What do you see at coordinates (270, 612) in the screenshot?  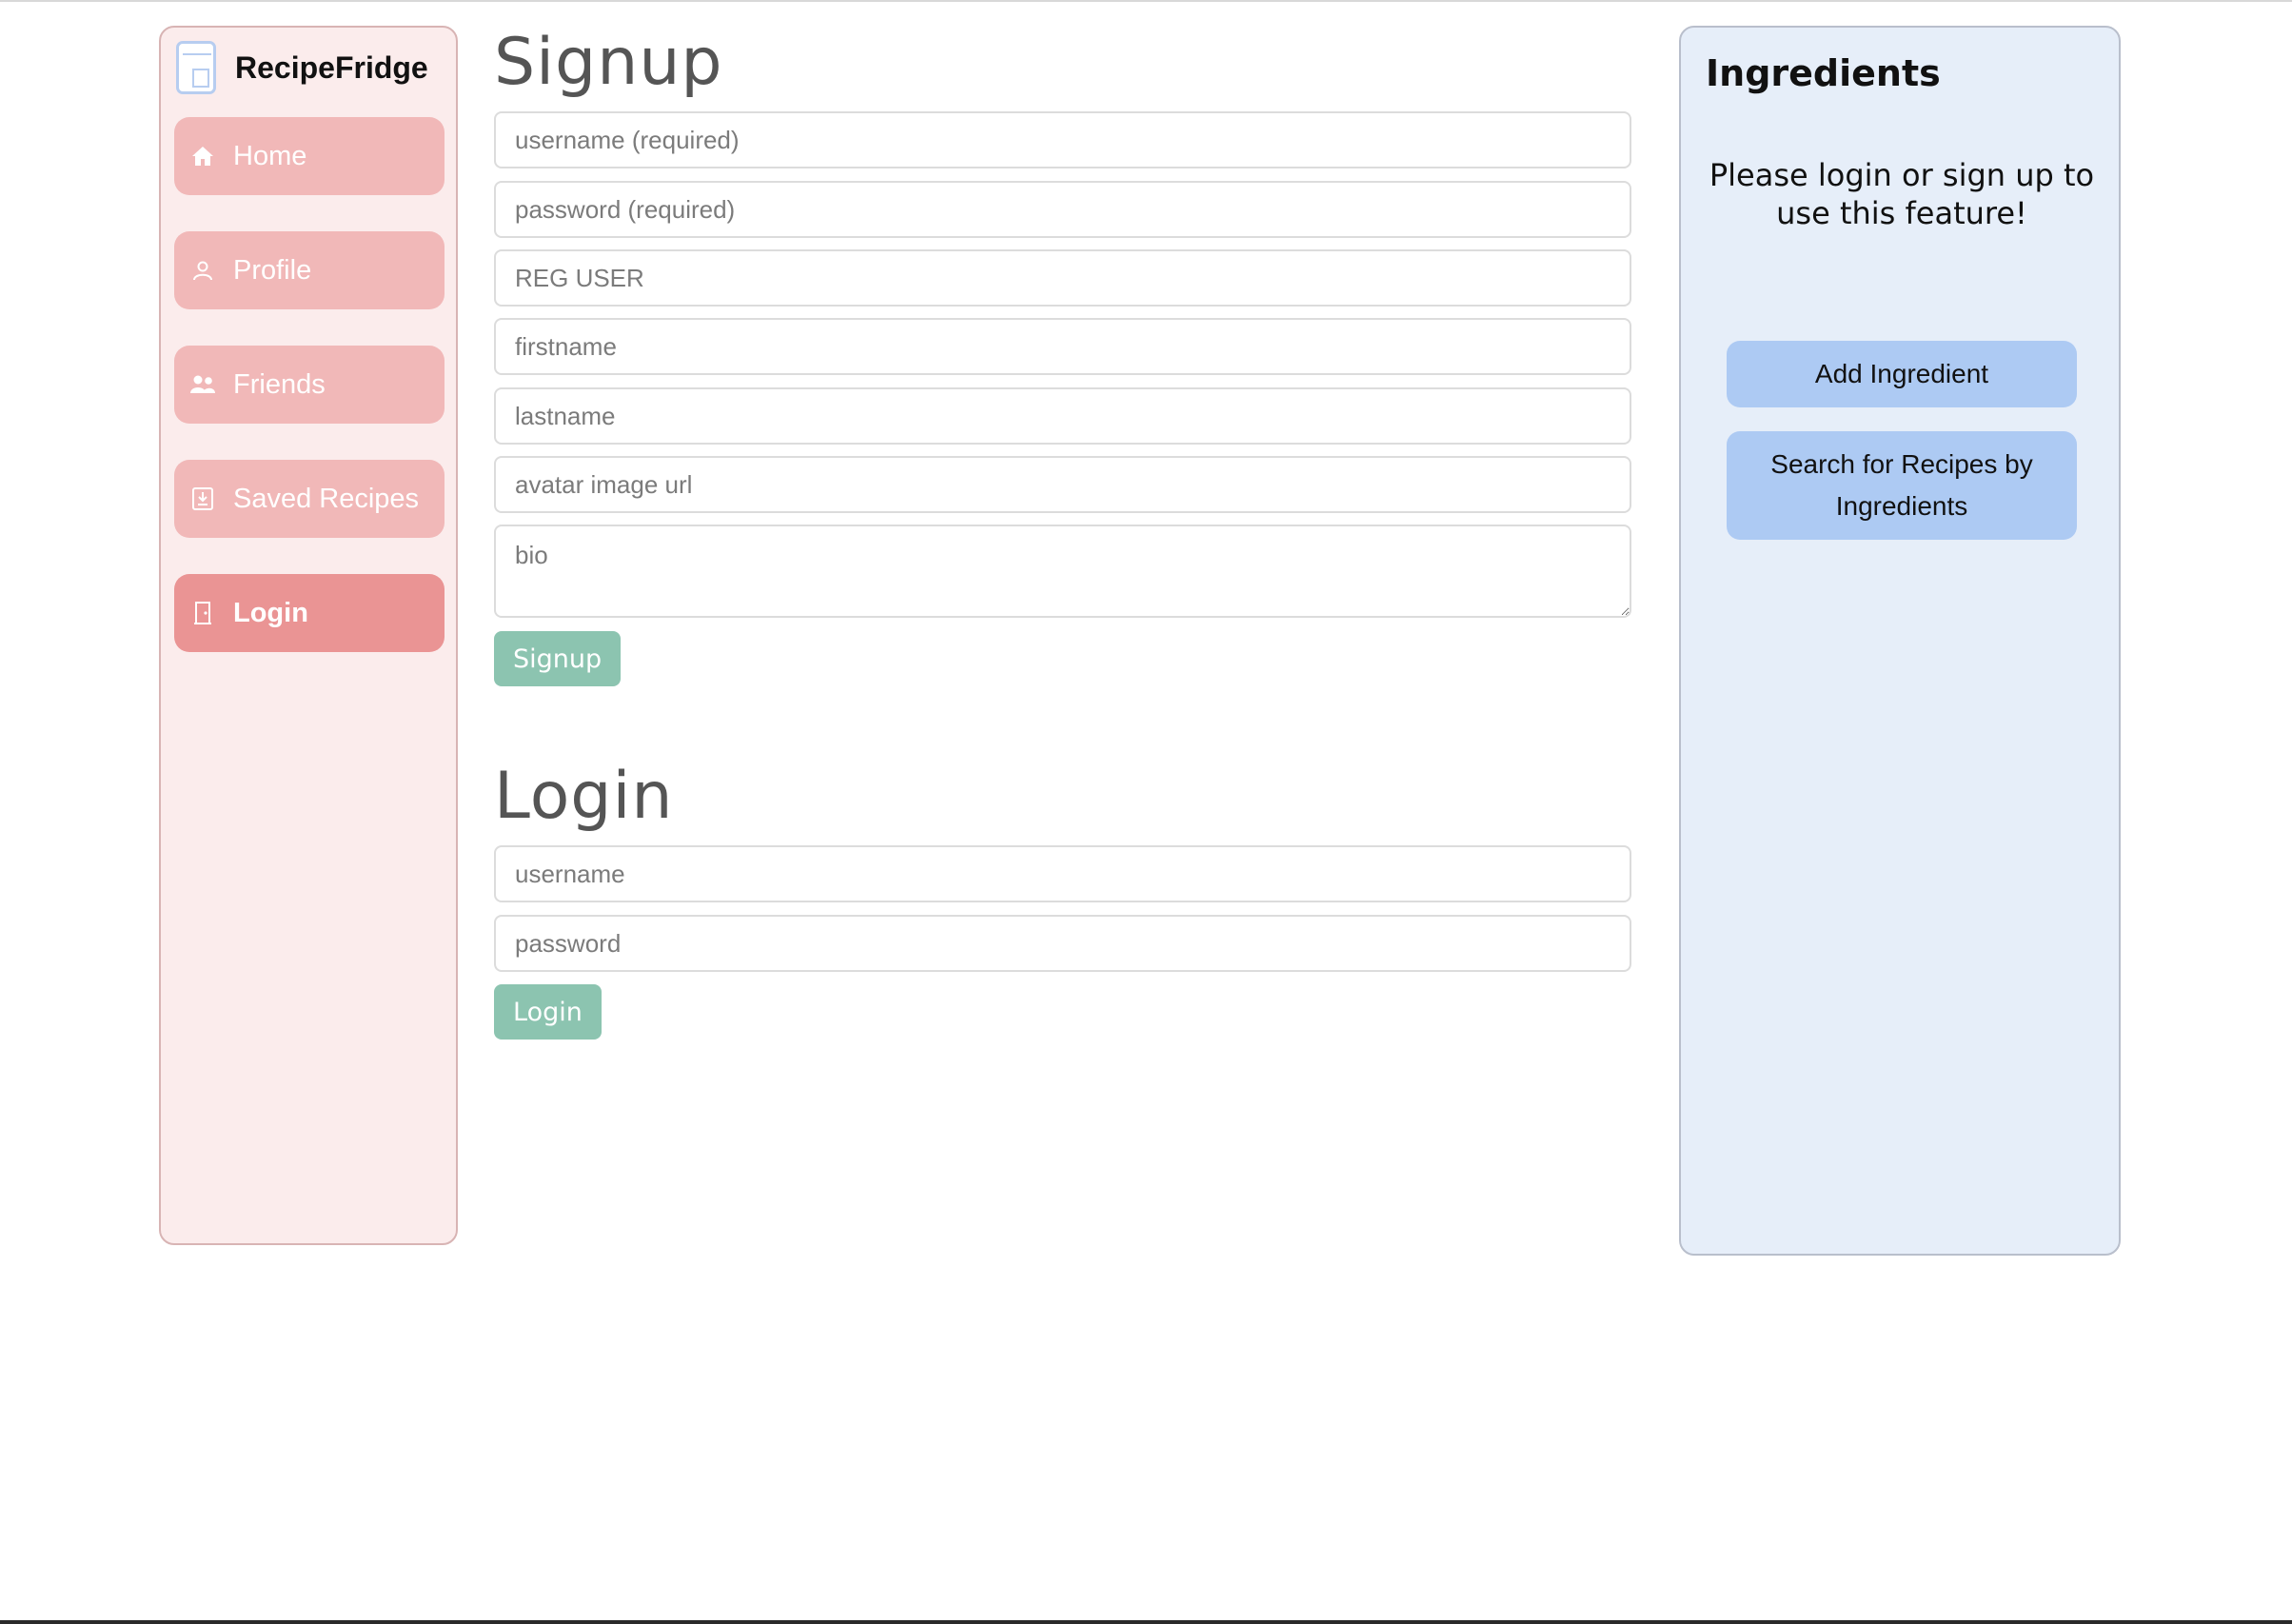 I see `sidebar-item-label: Login` at bounding box center [270, 612].